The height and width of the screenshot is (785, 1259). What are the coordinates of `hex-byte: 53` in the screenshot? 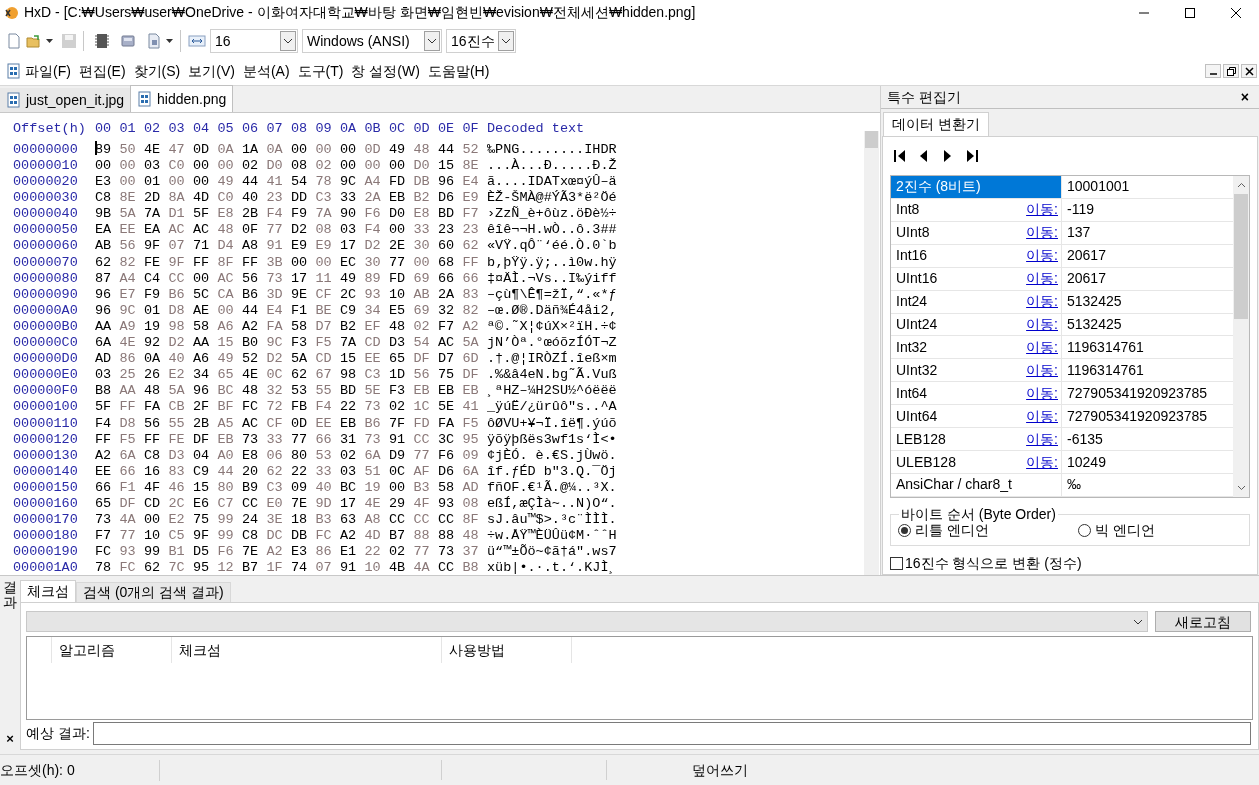 It's located at (323, 455).